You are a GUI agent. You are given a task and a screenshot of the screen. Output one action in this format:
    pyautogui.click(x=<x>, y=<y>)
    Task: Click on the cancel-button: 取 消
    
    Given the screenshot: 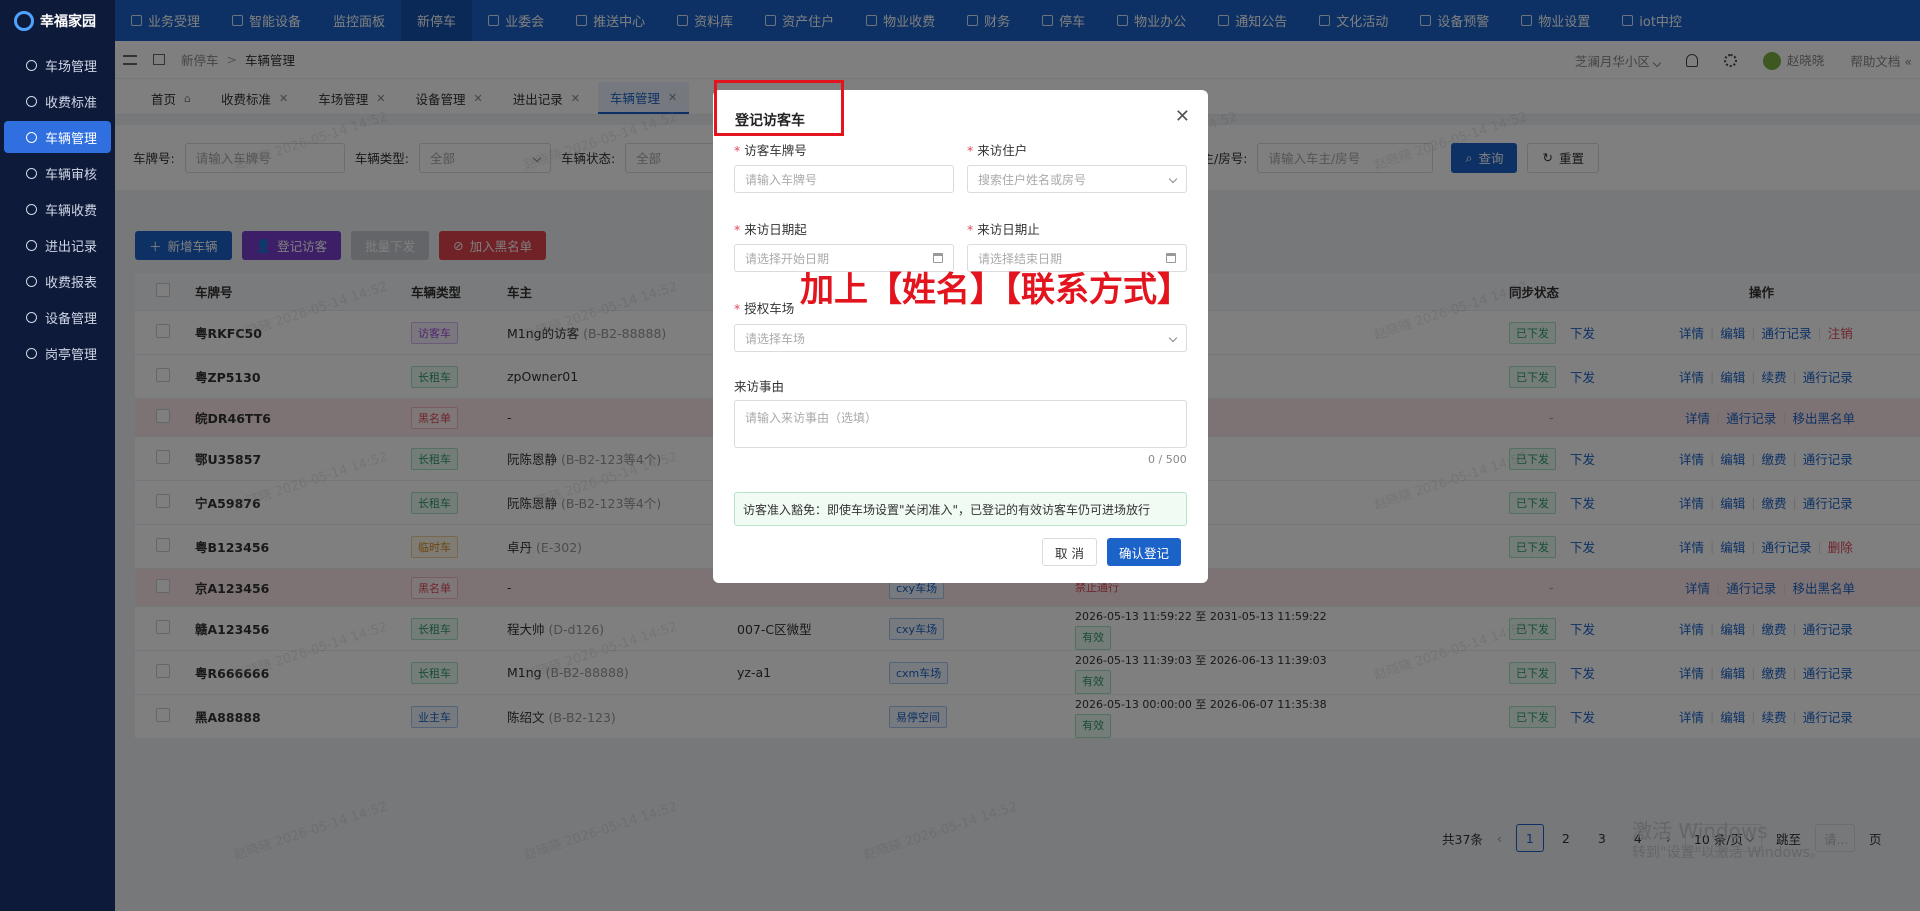 What is the action you would take?
    pyautogui.click(x=1069, y=552)
    